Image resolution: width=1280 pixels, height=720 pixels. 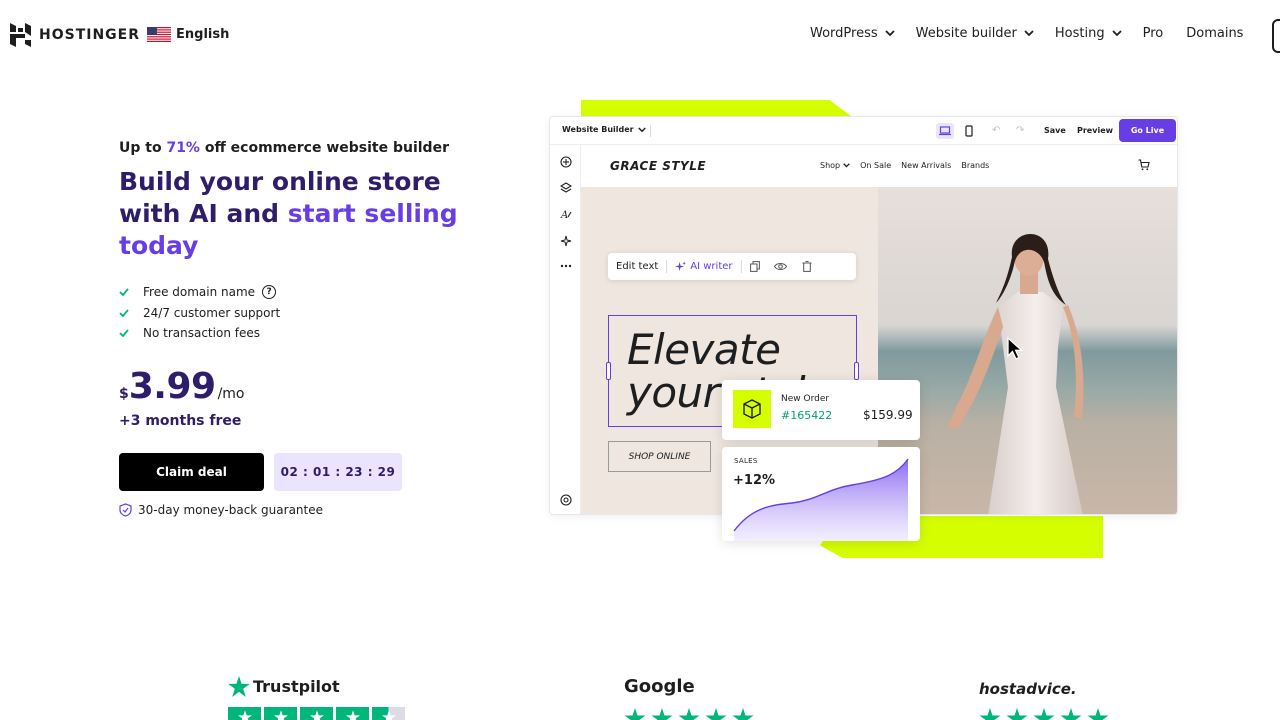 I want to click on google-rating, so click(x=689, y=714).